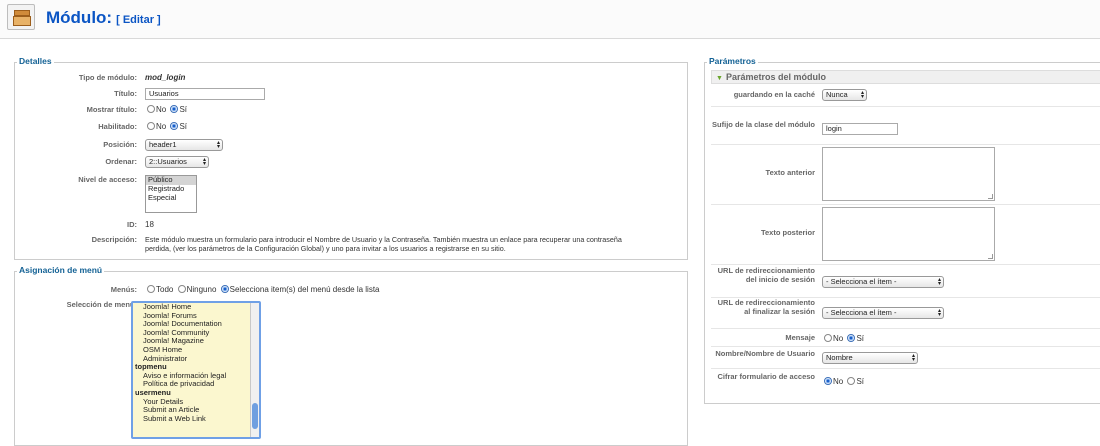 The height and width of the screenshot is (446, 1100). I want to click on name-select: Nombre ▴ ▾, so click(870, 358).